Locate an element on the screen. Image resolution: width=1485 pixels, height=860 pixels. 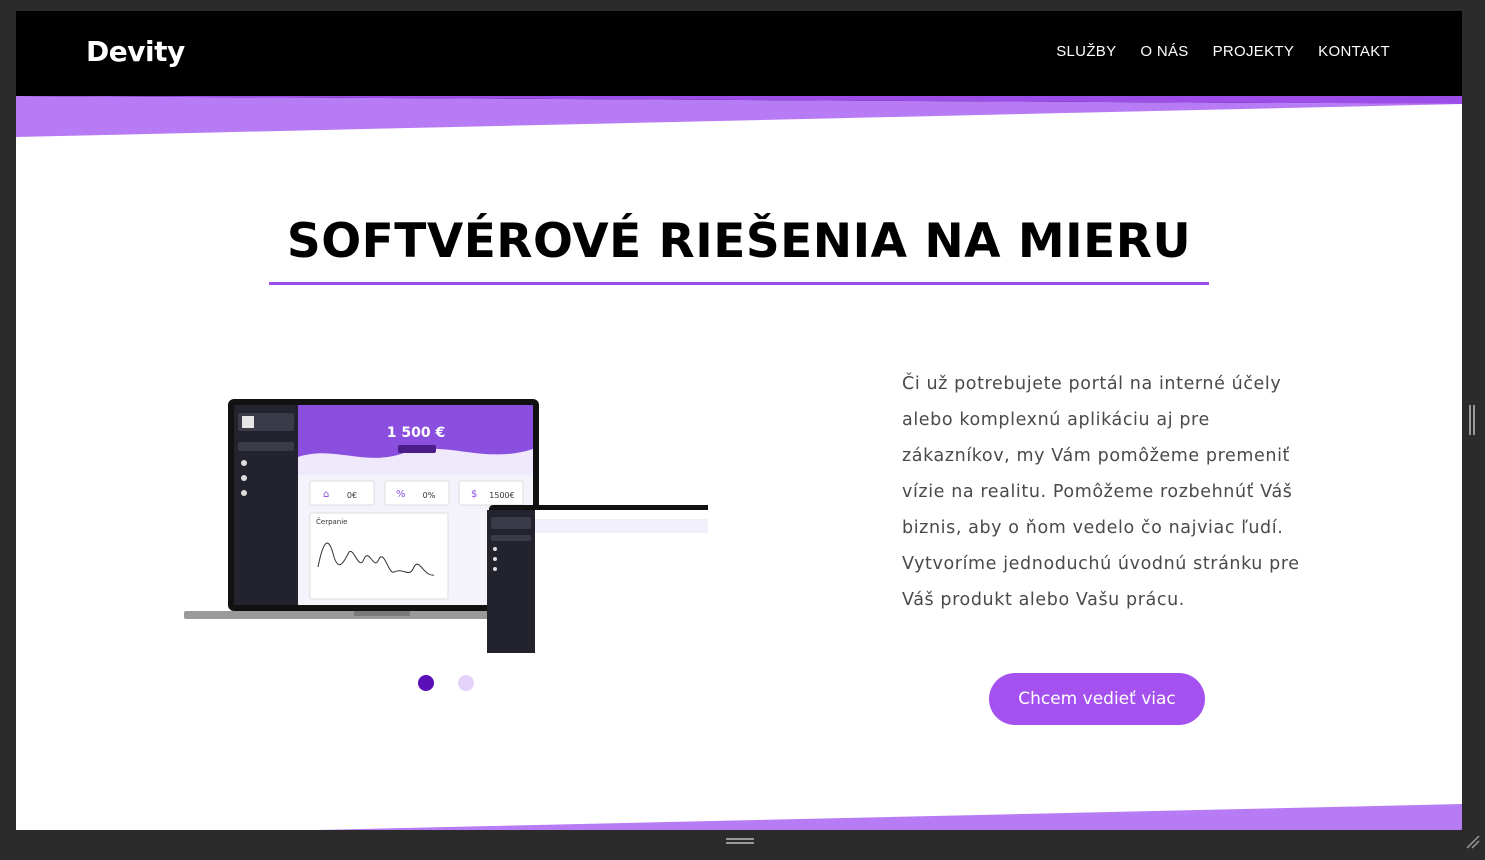
navbar: Devity SLUŽBY O NÁS PROJEKTY KONTAKT is located at coordinates (739, 57).